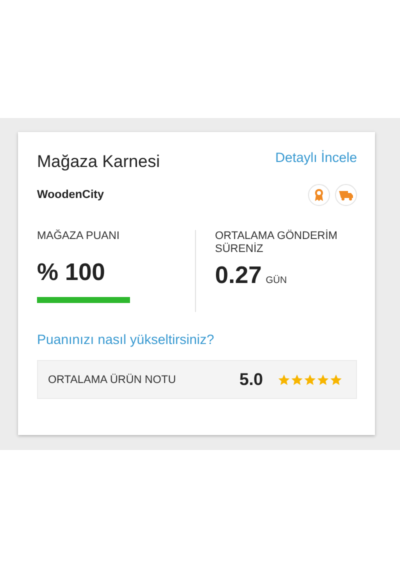 Image resolution: width=400 pixels, height=570 pixels. Describe the element at coordinates (238, 276) in the screenshot. I see `metric-value: 0.27` at that location.